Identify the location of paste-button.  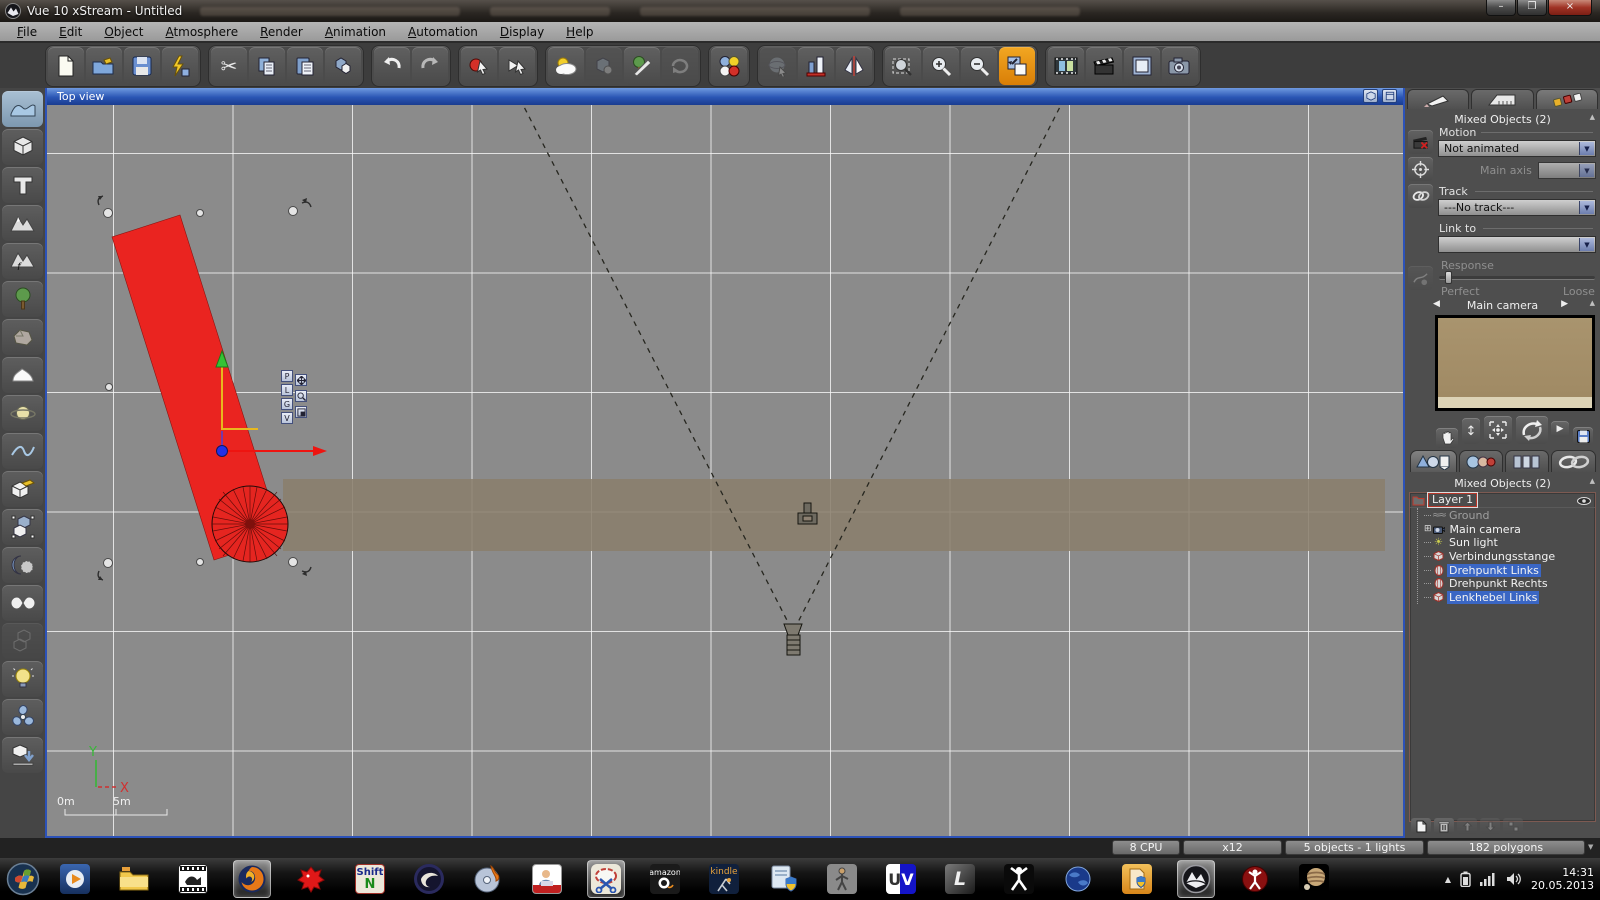
(305, 65).